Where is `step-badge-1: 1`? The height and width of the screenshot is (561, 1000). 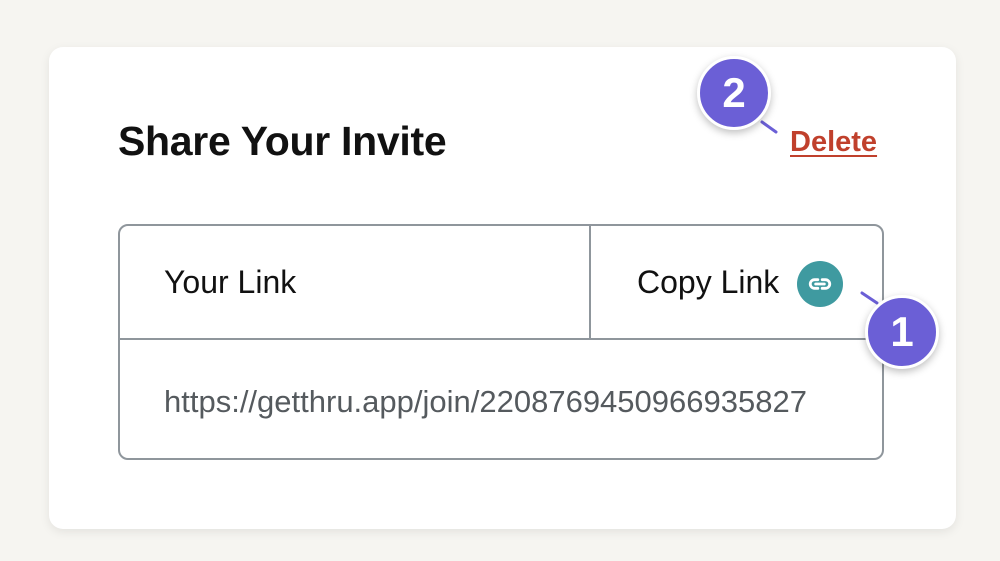
step-badge-1: 1 is located at coordinates (902, 332).